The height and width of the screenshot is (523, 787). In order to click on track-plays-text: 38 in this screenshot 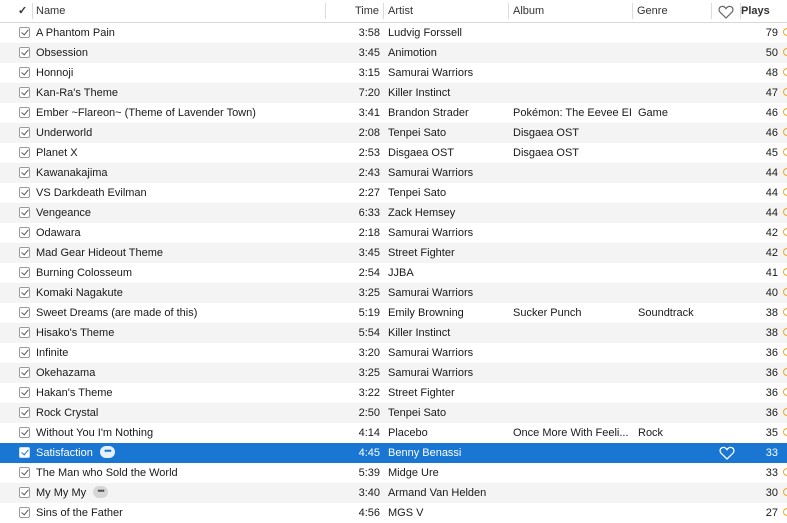, I will do `click(771, 333)`.